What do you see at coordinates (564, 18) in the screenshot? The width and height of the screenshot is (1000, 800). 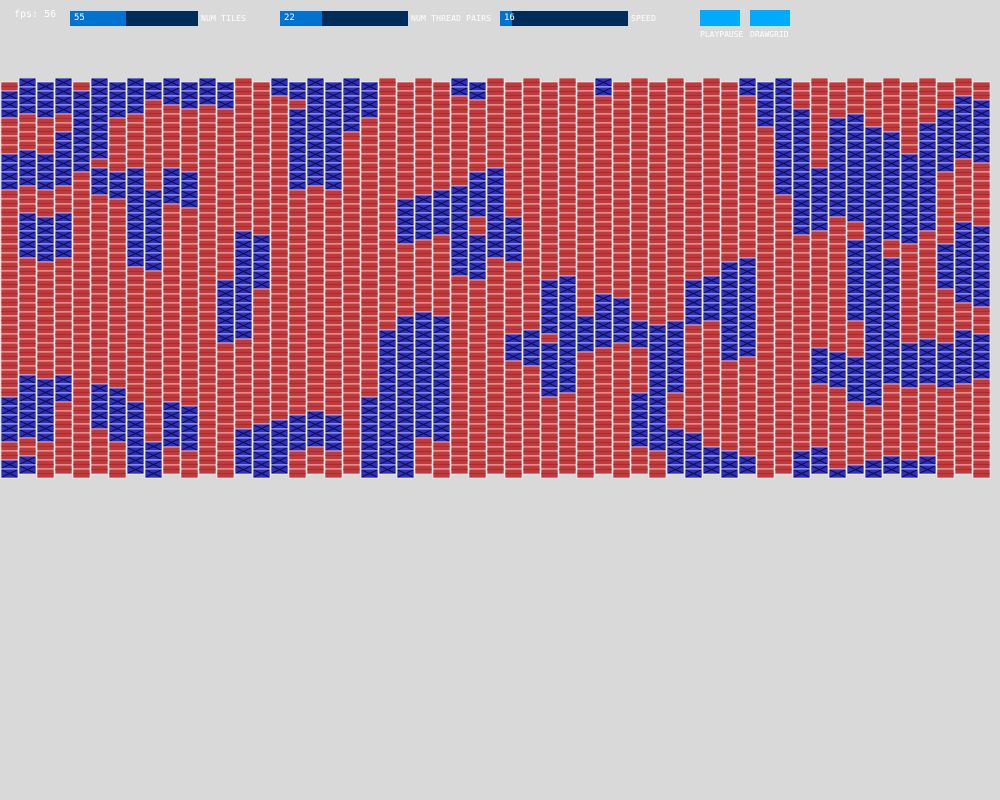 I see `speed-slider: 16` at bounding box center [564, 18].